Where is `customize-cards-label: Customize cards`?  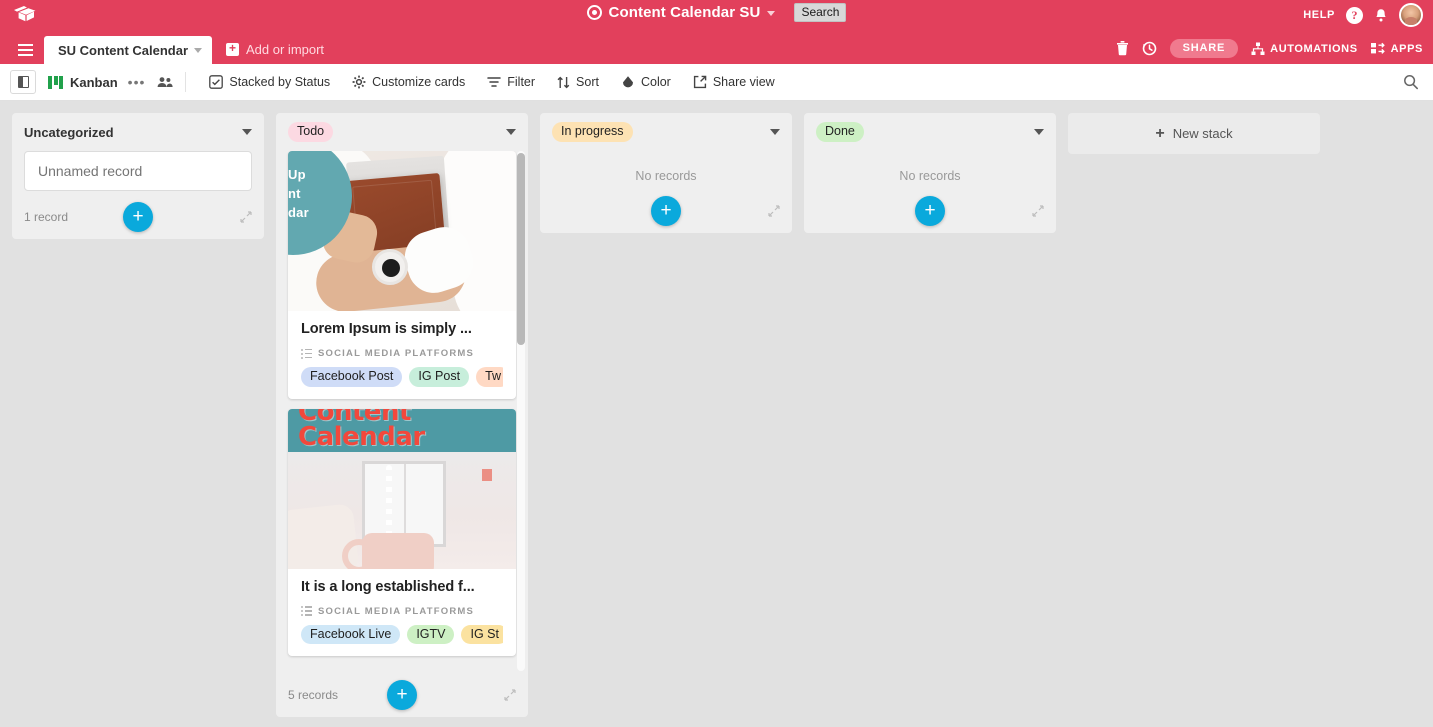
customize-cards-label: Customize cards is located at coordinates (419, 82).